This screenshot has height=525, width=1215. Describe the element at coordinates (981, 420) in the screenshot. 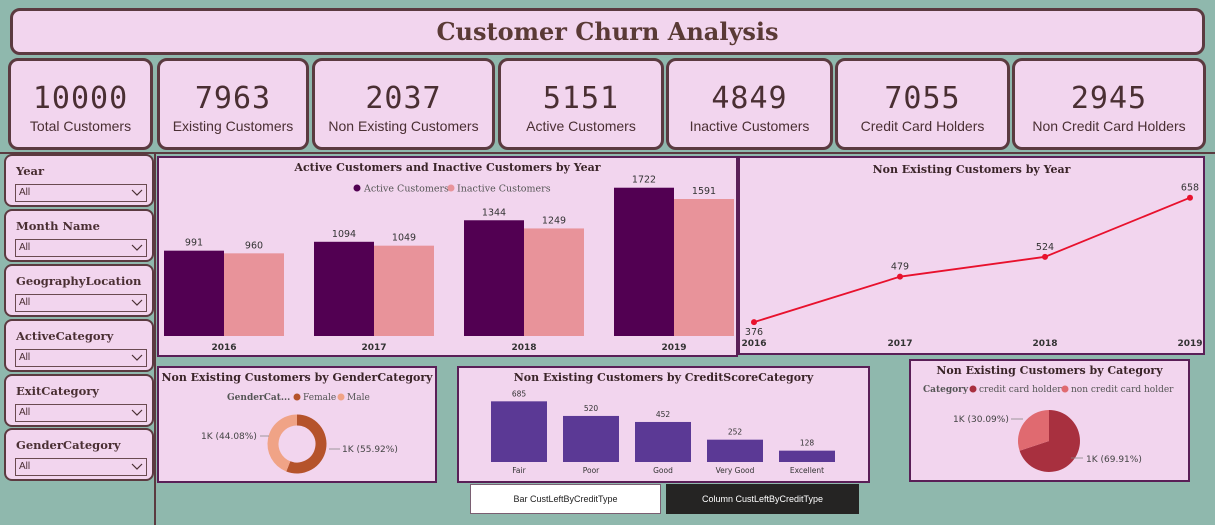

I see `data-label-non-card-holder: 1K (30.09%)` at that location.